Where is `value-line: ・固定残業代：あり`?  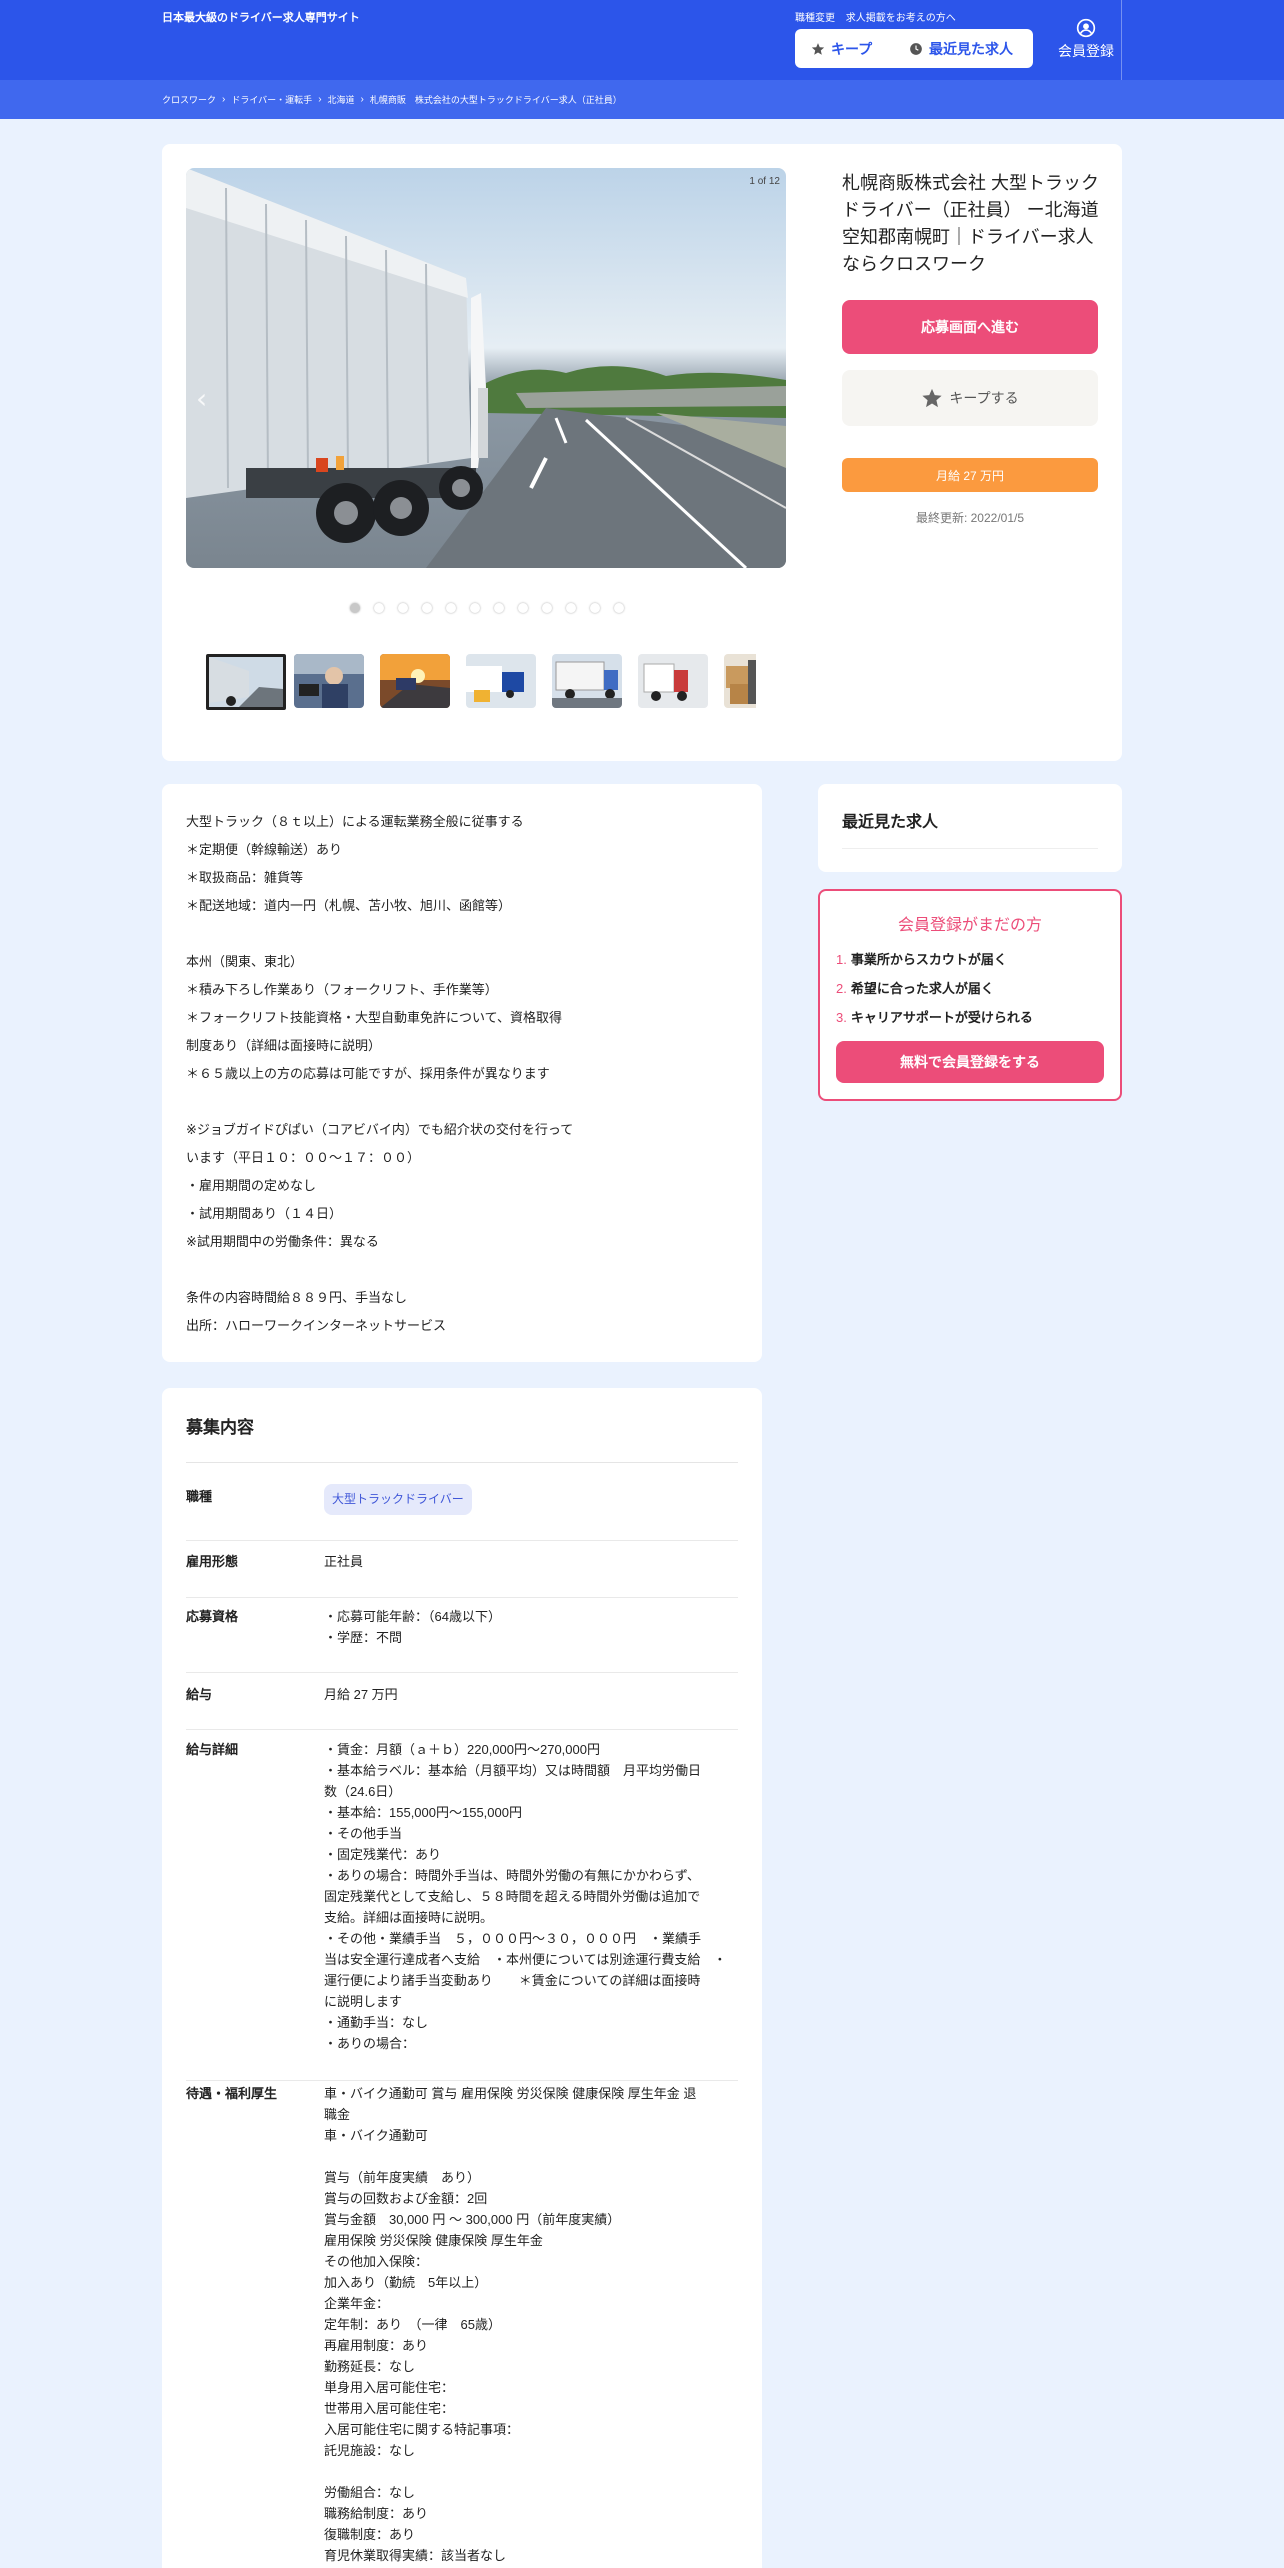
value-line: ・固定残業代：あり is located at coordinates (383, 1854).